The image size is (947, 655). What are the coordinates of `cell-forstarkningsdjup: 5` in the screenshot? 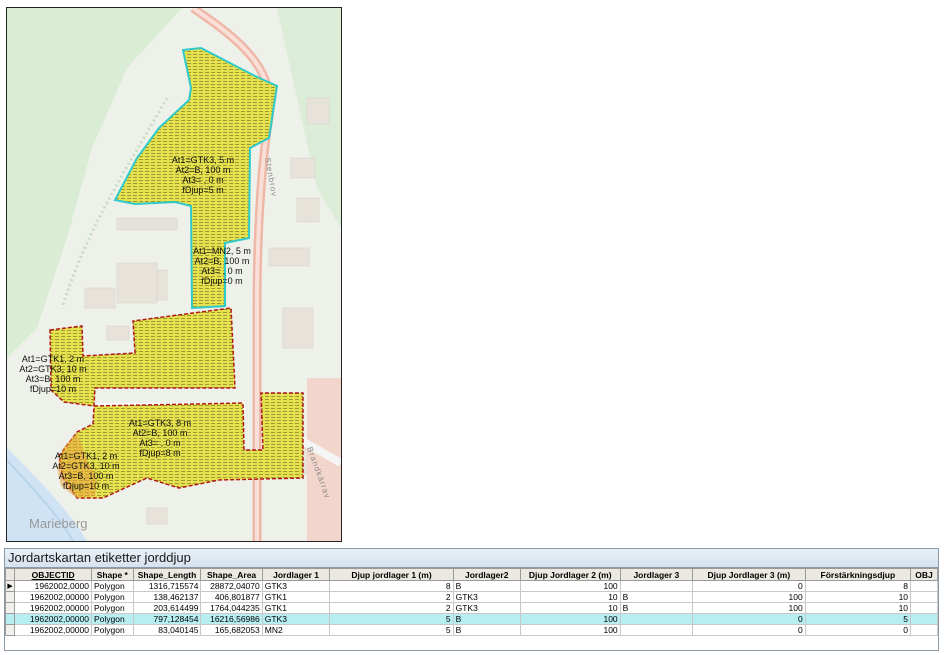 It's located at (858, 619).